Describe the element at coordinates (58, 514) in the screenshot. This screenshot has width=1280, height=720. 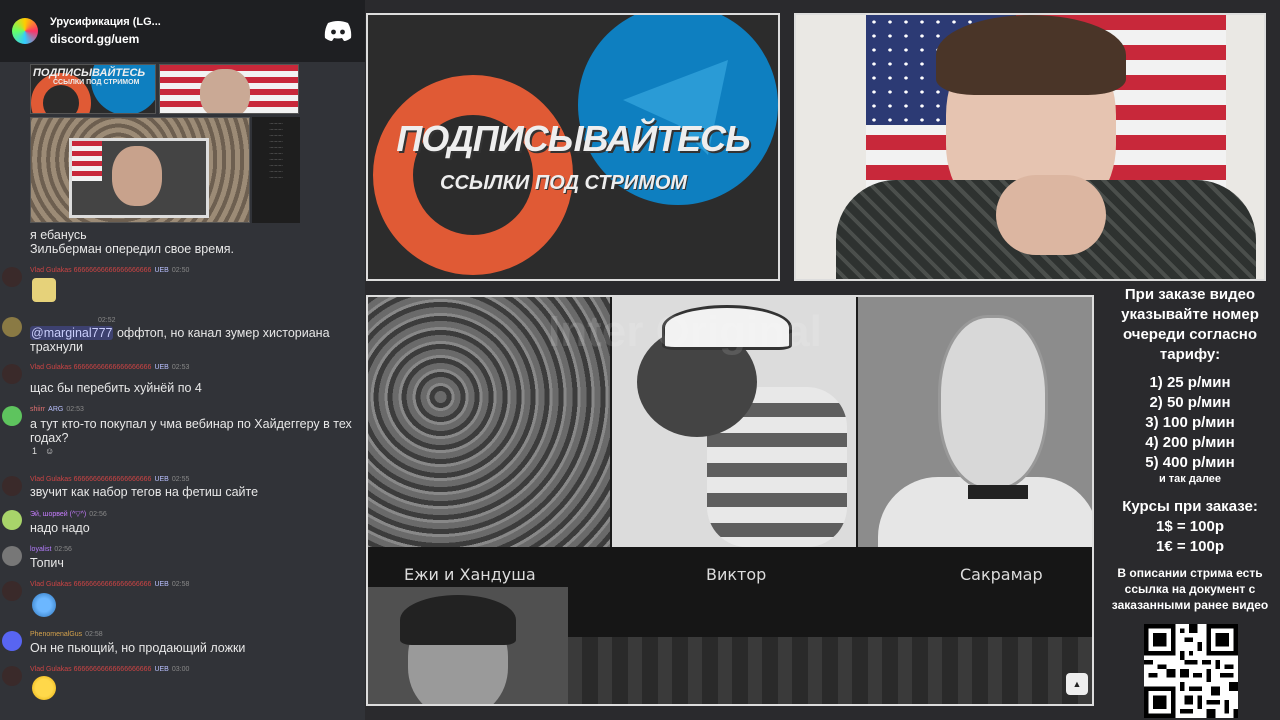
I see `message-author: Эй, шорвей (^▽^)` at that location.